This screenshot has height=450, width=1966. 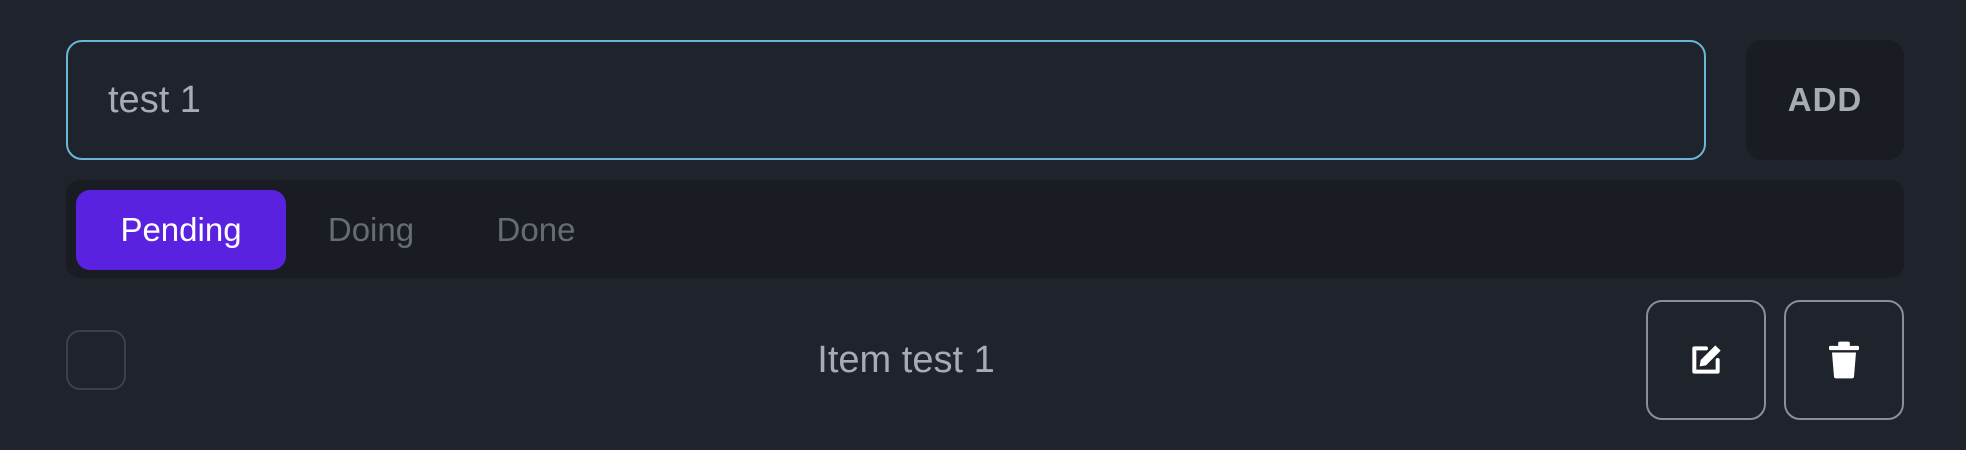 What do you see at coordinates (536, 230) in the screenshot?
I see `tab-done: Done` at bounding box center [536, 230].